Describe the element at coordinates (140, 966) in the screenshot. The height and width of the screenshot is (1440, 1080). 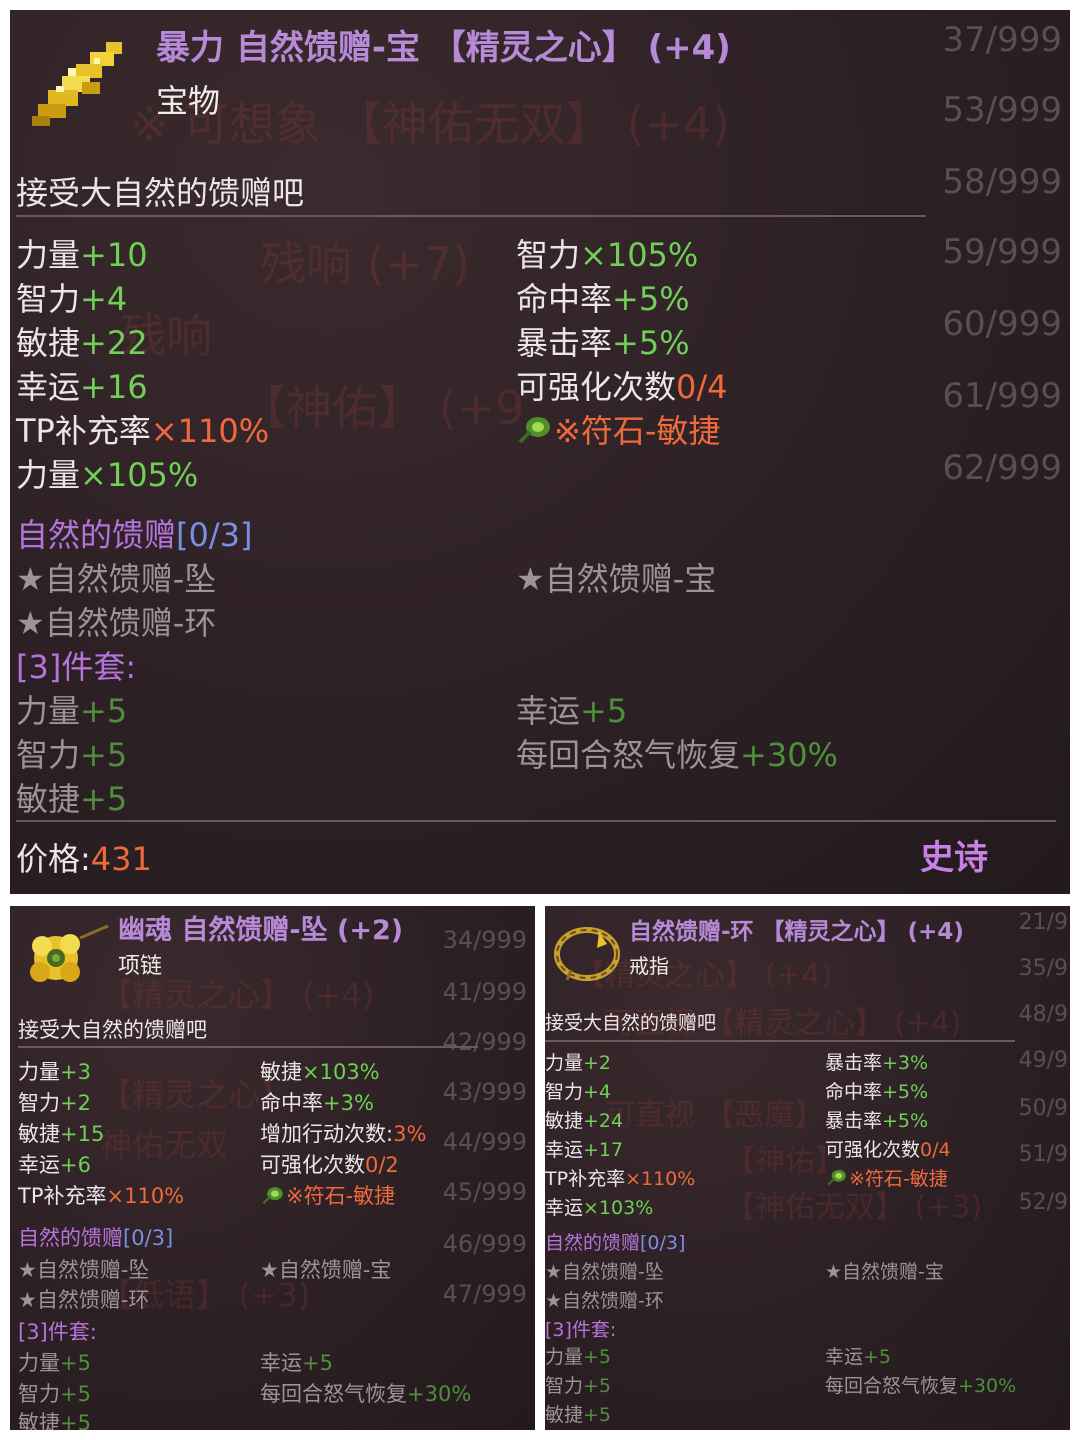
I see `item-type: 项链` at that location.